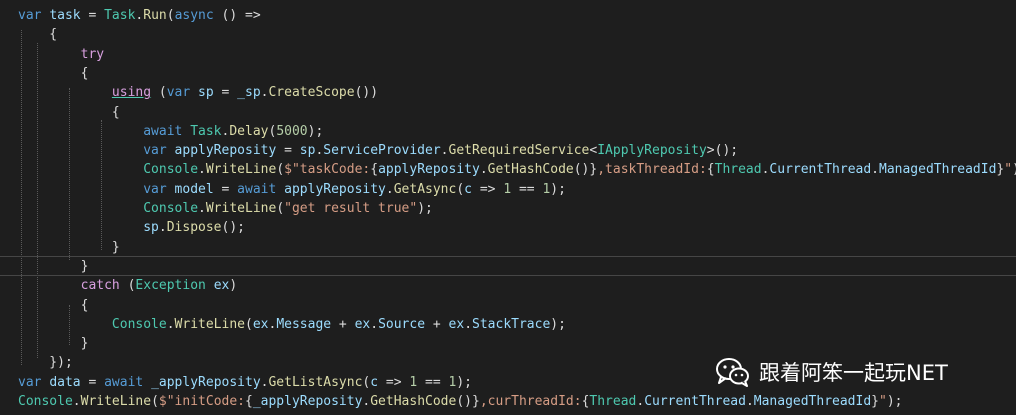  What do you see at coordinates (374, 382) in the screenshot?
I see `code-token: c` at bounding box center [374, 382].